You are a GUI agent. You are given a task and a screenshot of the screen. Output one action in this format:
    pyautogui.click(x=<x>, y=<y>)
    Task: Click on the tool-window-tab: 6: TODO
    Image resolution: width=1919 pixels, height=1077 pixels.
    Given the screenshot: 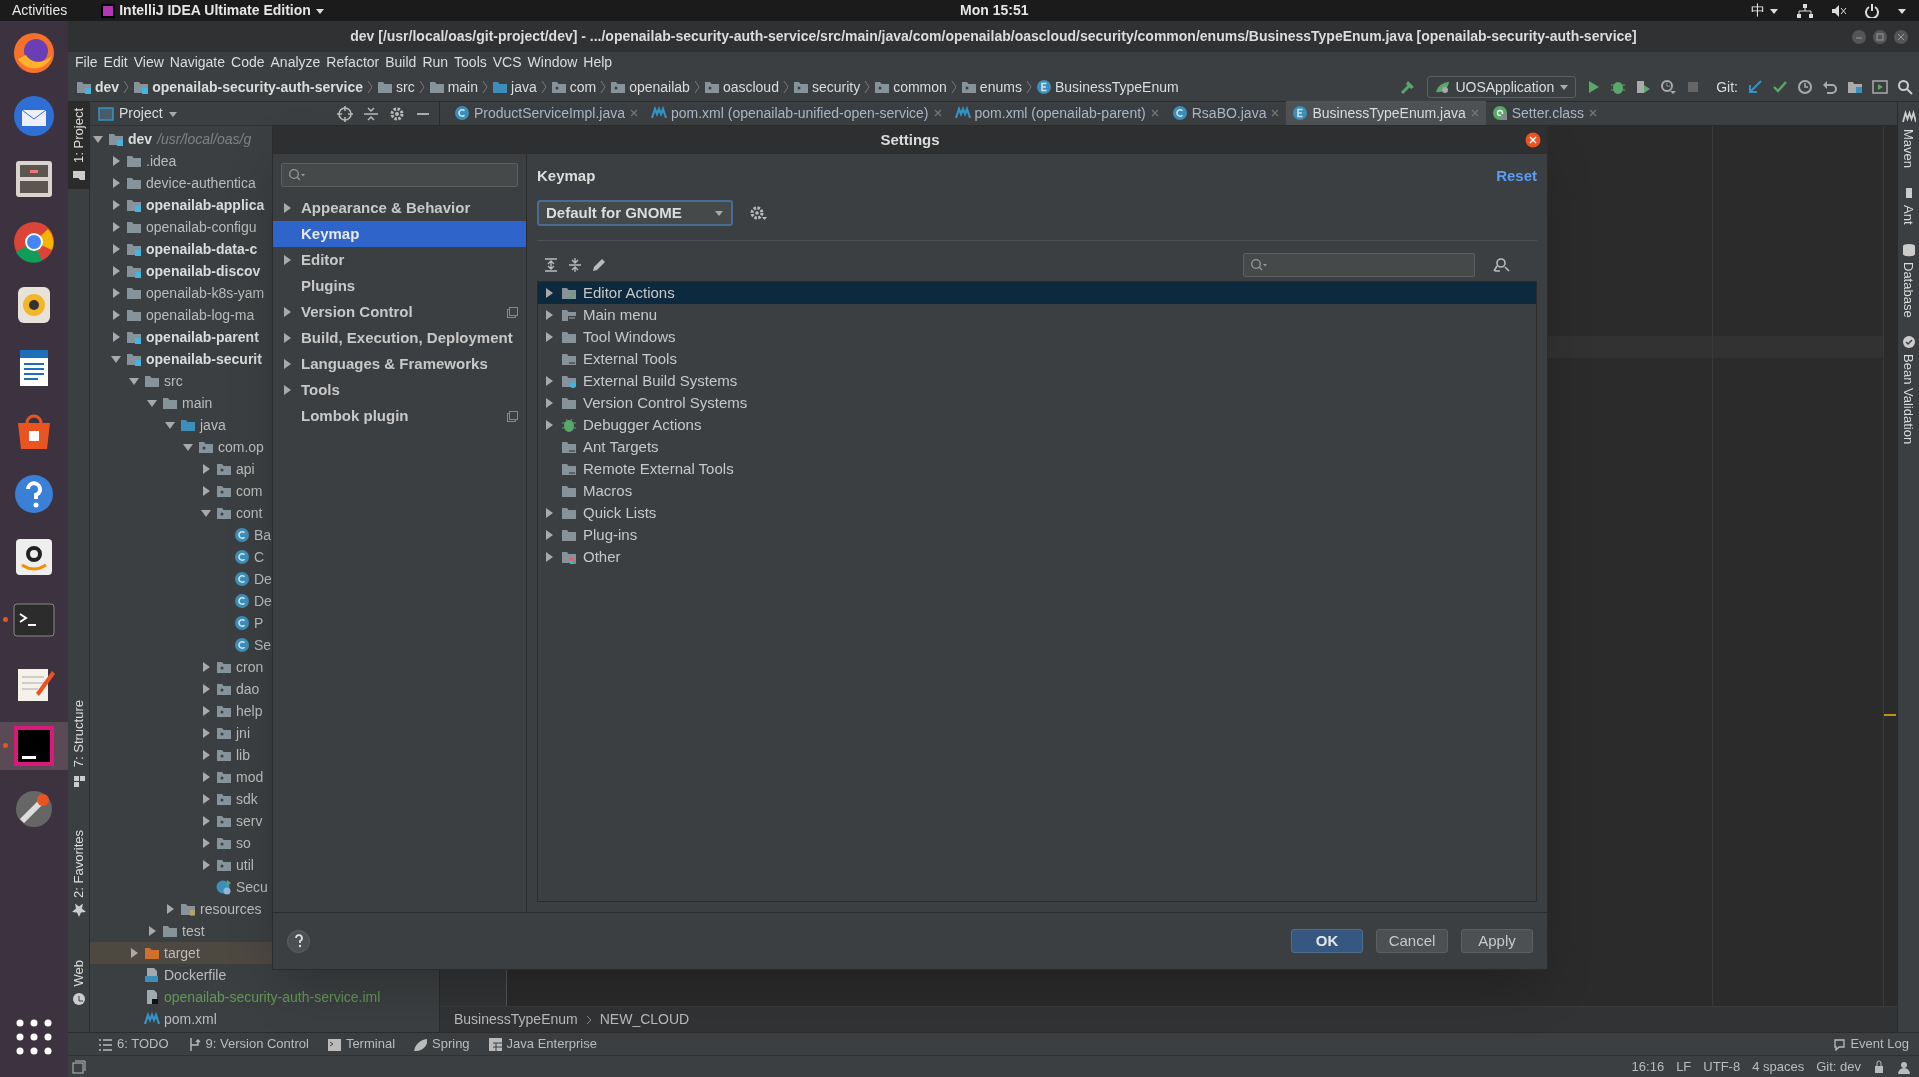 What is the action you would take?
    pyautogui.click(x=133, y=1044)
    